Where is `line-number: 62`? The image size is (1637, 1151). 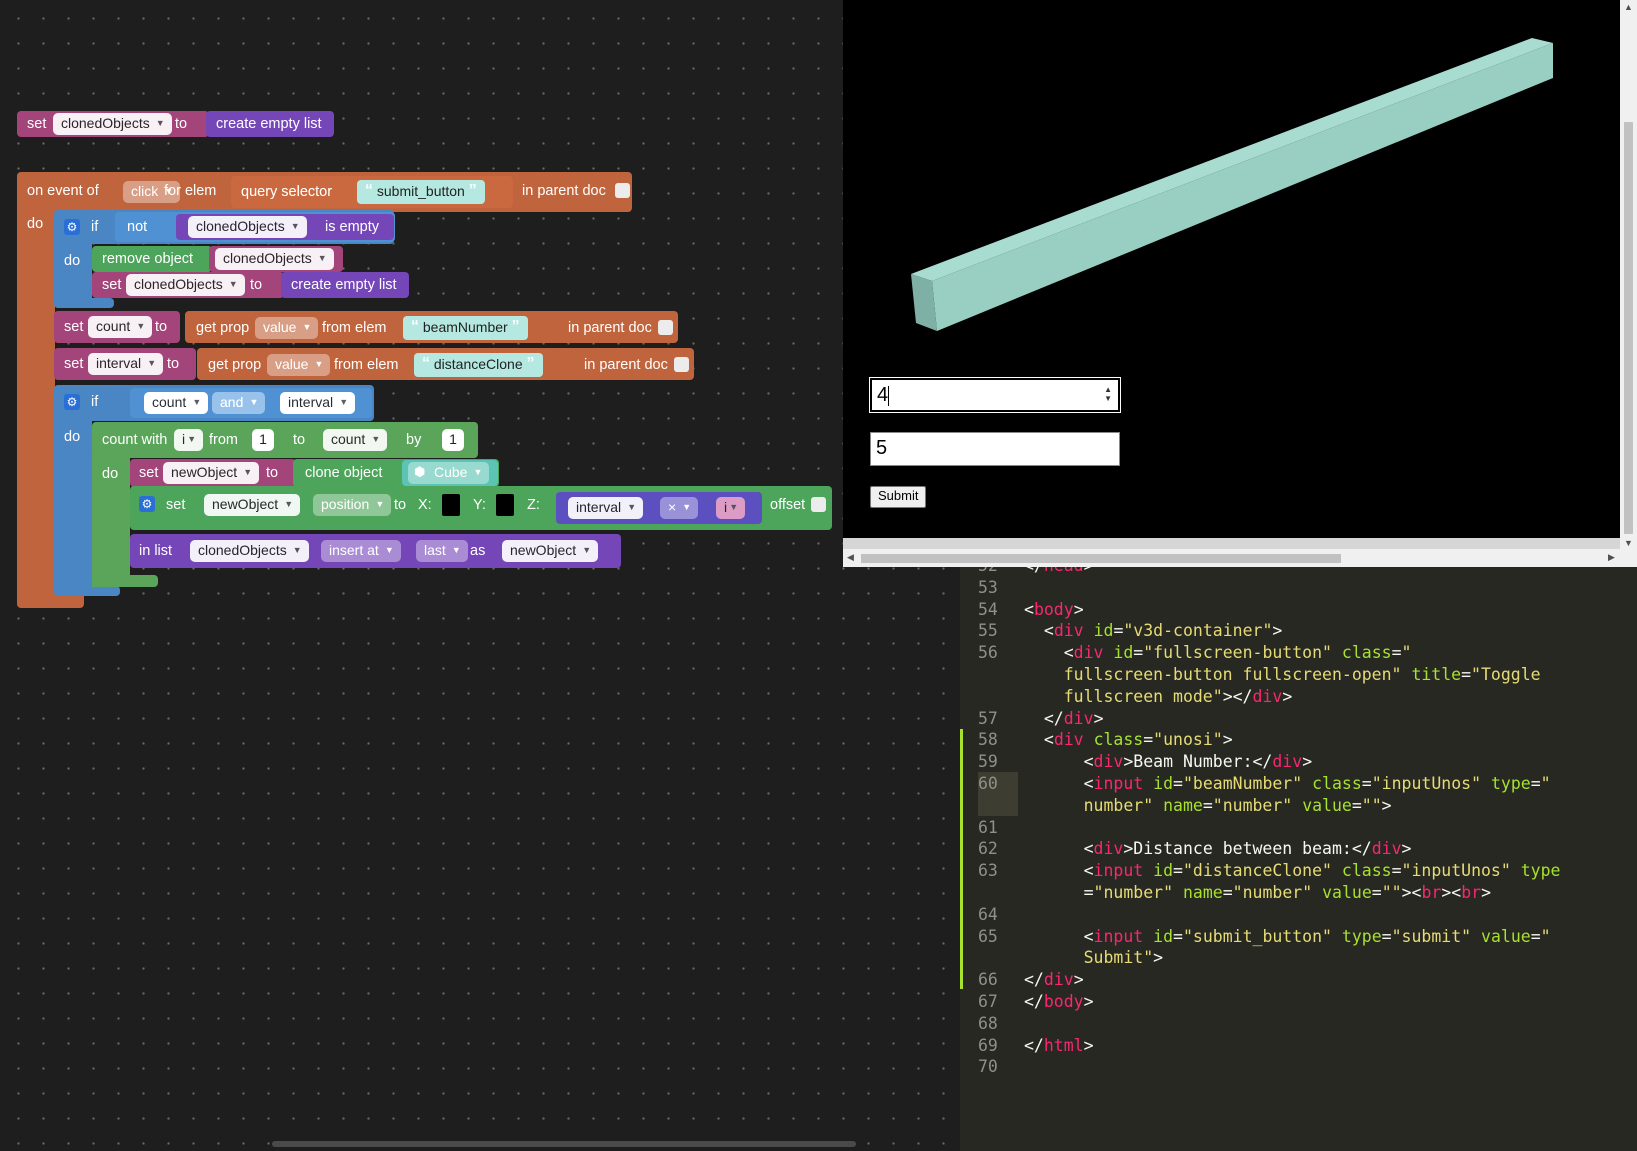
line-number: 62 is located at coordinates (988, 849).